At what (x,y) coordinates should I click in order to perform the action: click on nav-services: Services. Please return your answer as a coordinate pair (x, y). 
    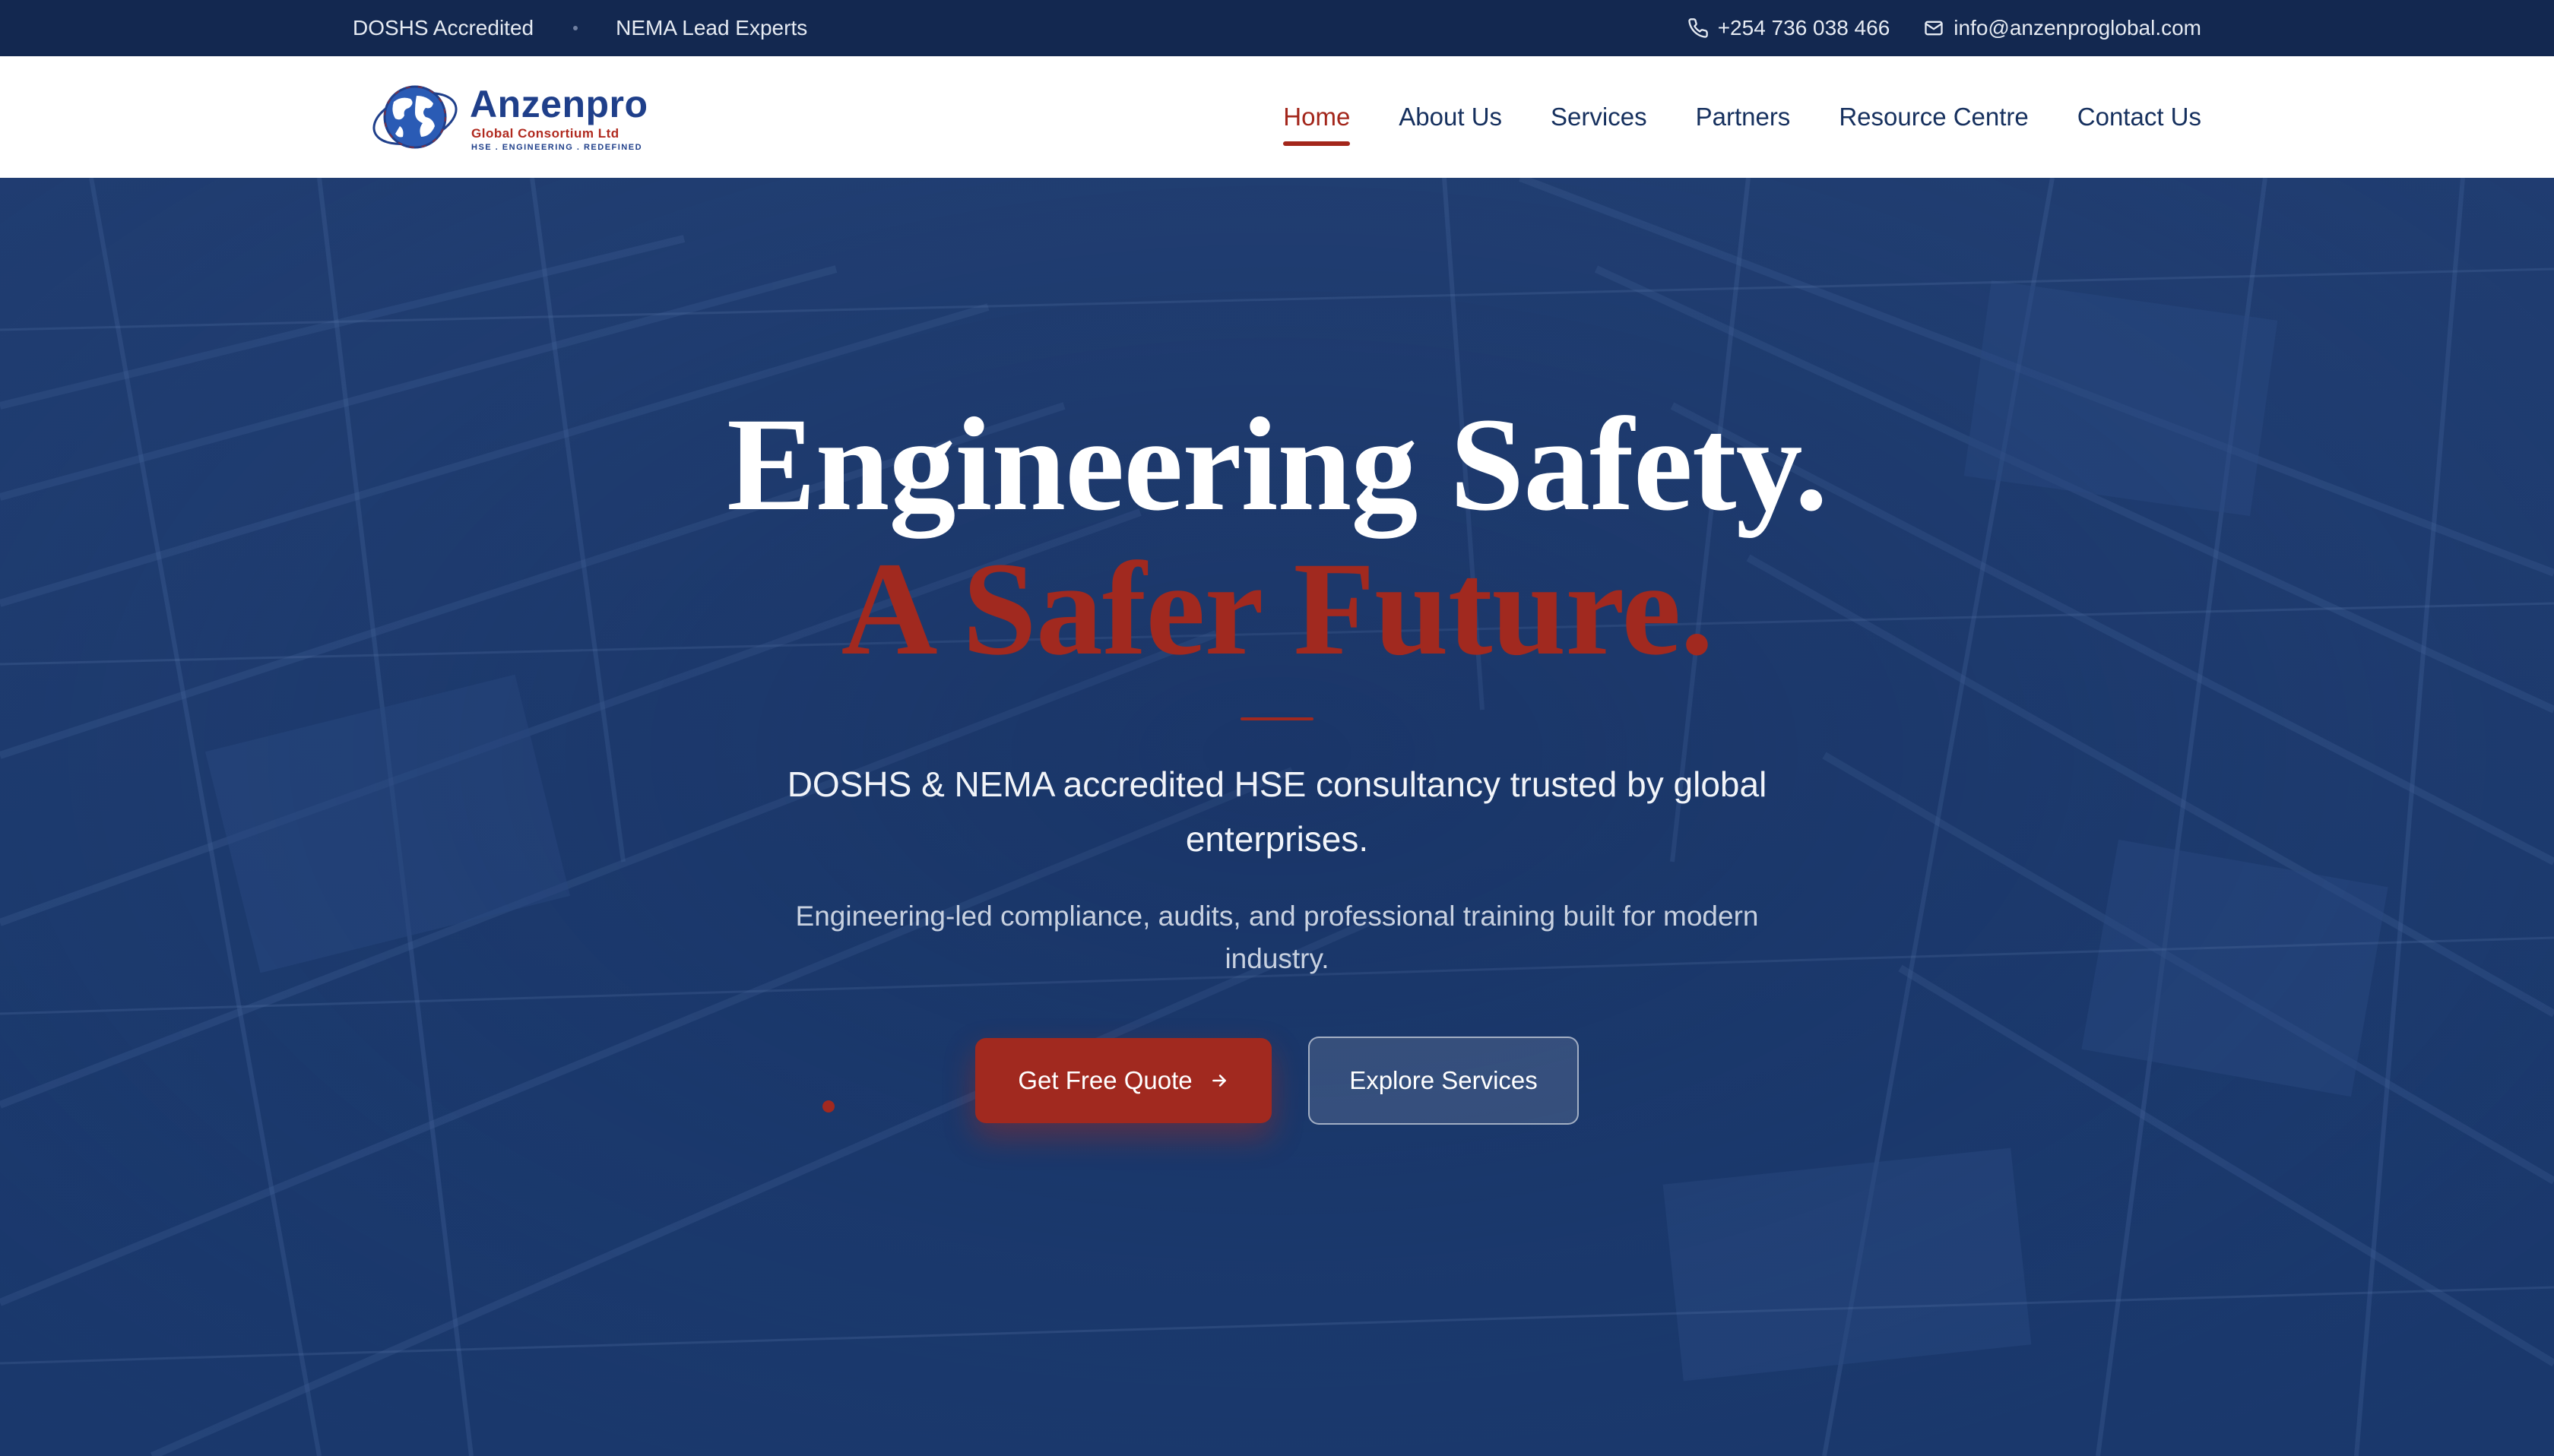
    Looking at the image, I should click on (1599, 117).